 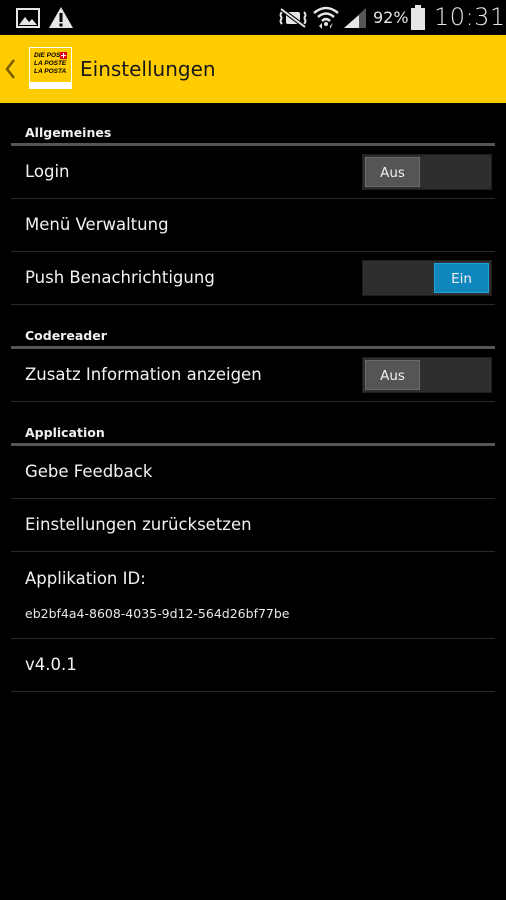 I want to click on image-icon, so click(x=28, y=18).